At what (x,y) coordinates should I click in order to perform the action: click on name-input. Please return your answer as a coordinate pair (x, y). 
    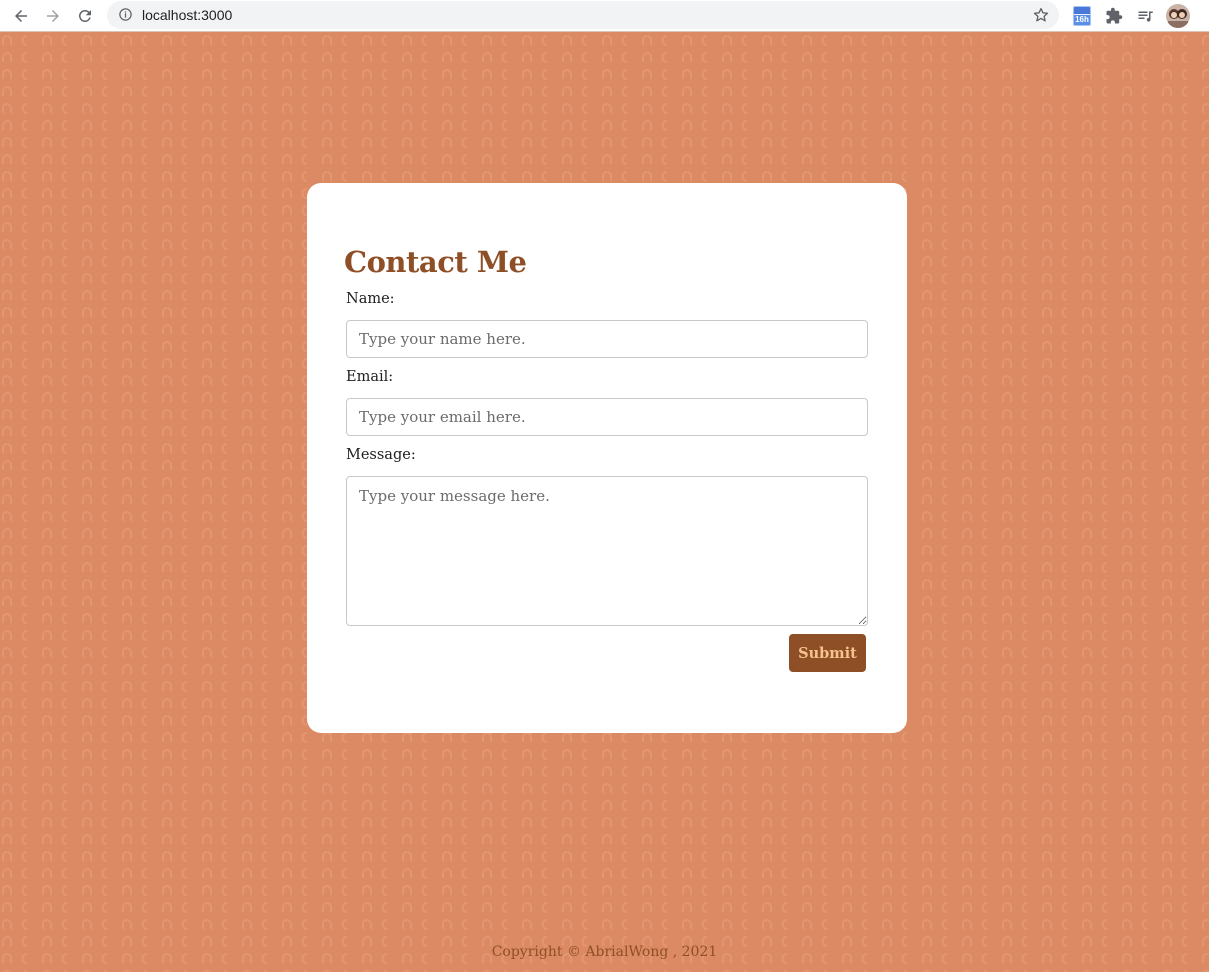
    Looking at the image, I should click on (607, 339).